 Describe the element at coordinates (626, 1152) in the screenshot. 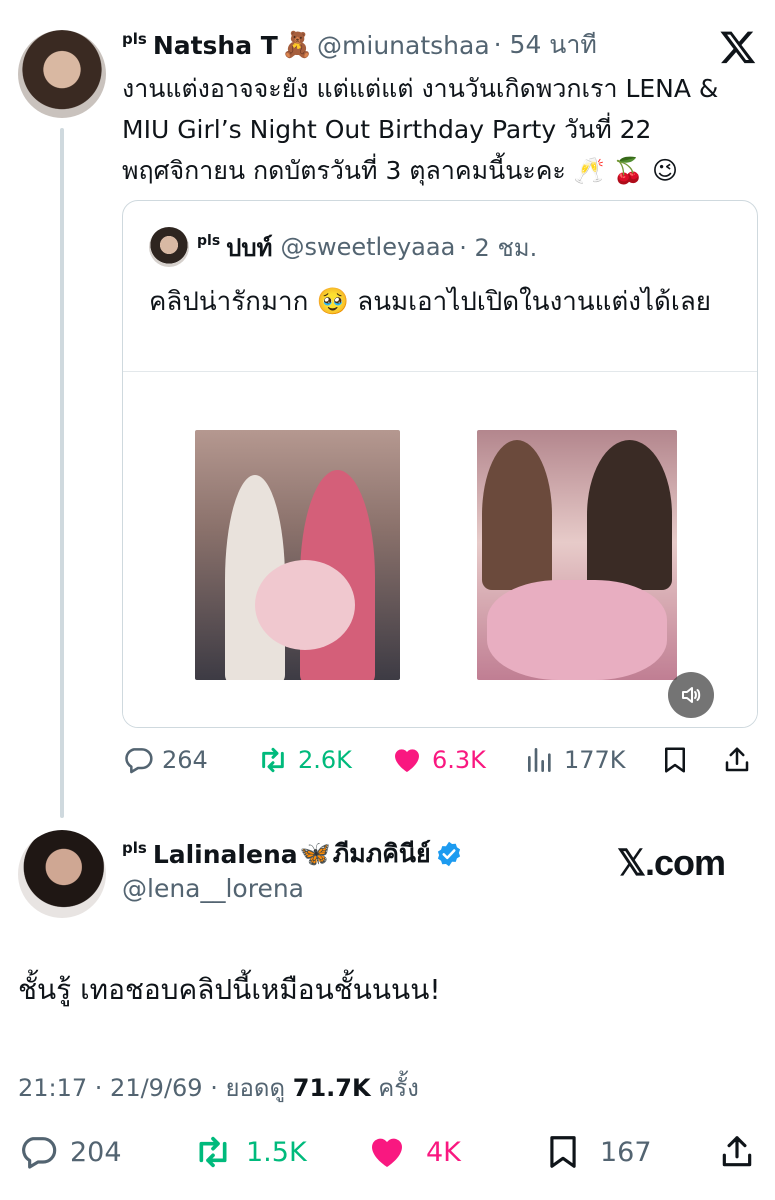

I see `reply-bookmark-count: 167` at that location.